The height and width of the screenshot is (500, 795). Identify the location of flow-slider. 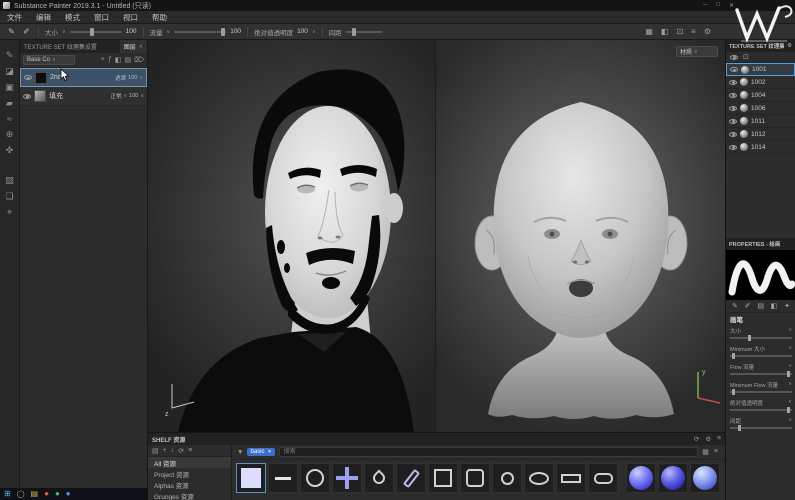
(200, 31).